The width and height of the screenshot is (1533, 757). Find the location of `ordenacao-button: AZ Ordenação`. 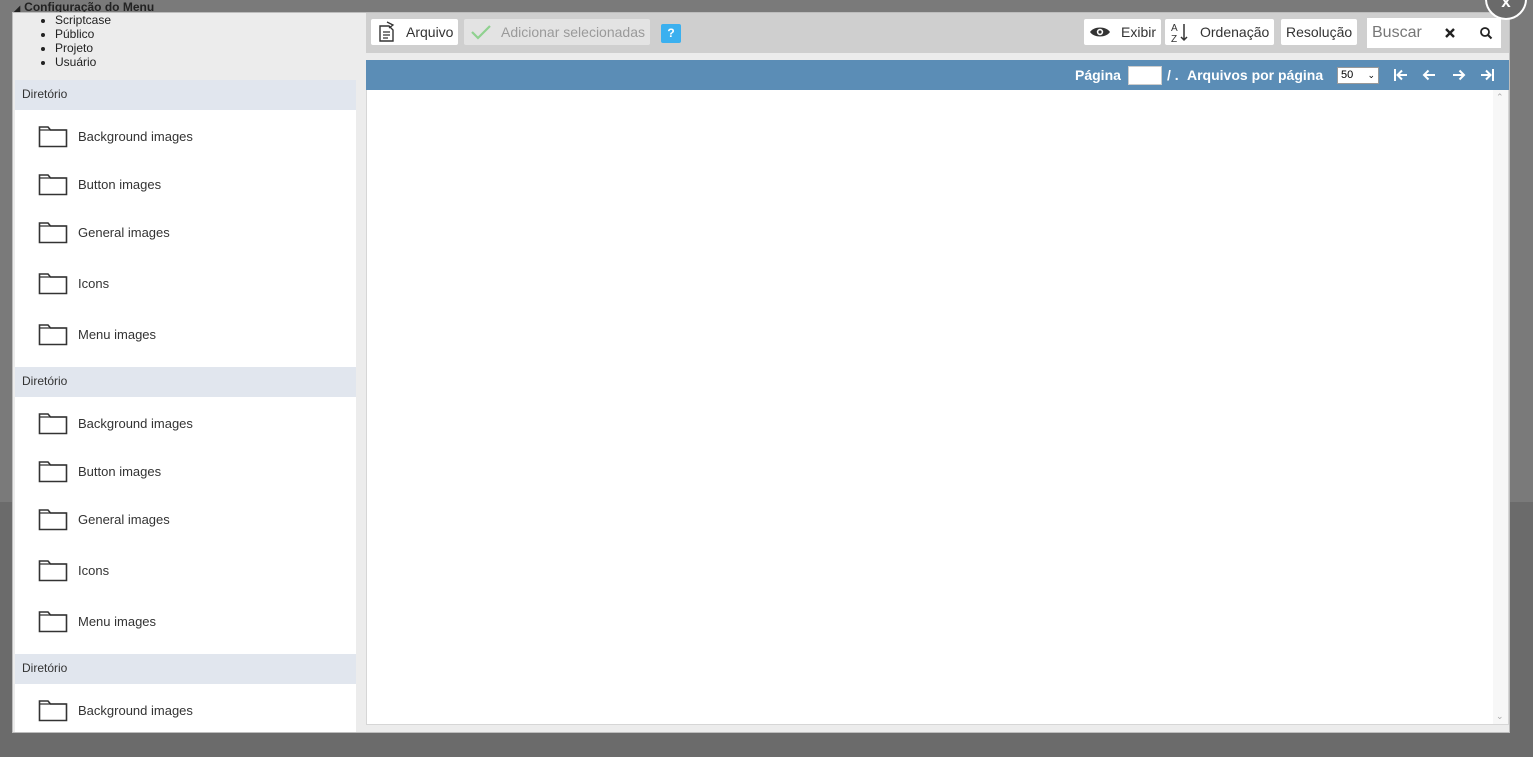

ordenacao-button: AZ Ordenação is located at coordinates (1220, 32).